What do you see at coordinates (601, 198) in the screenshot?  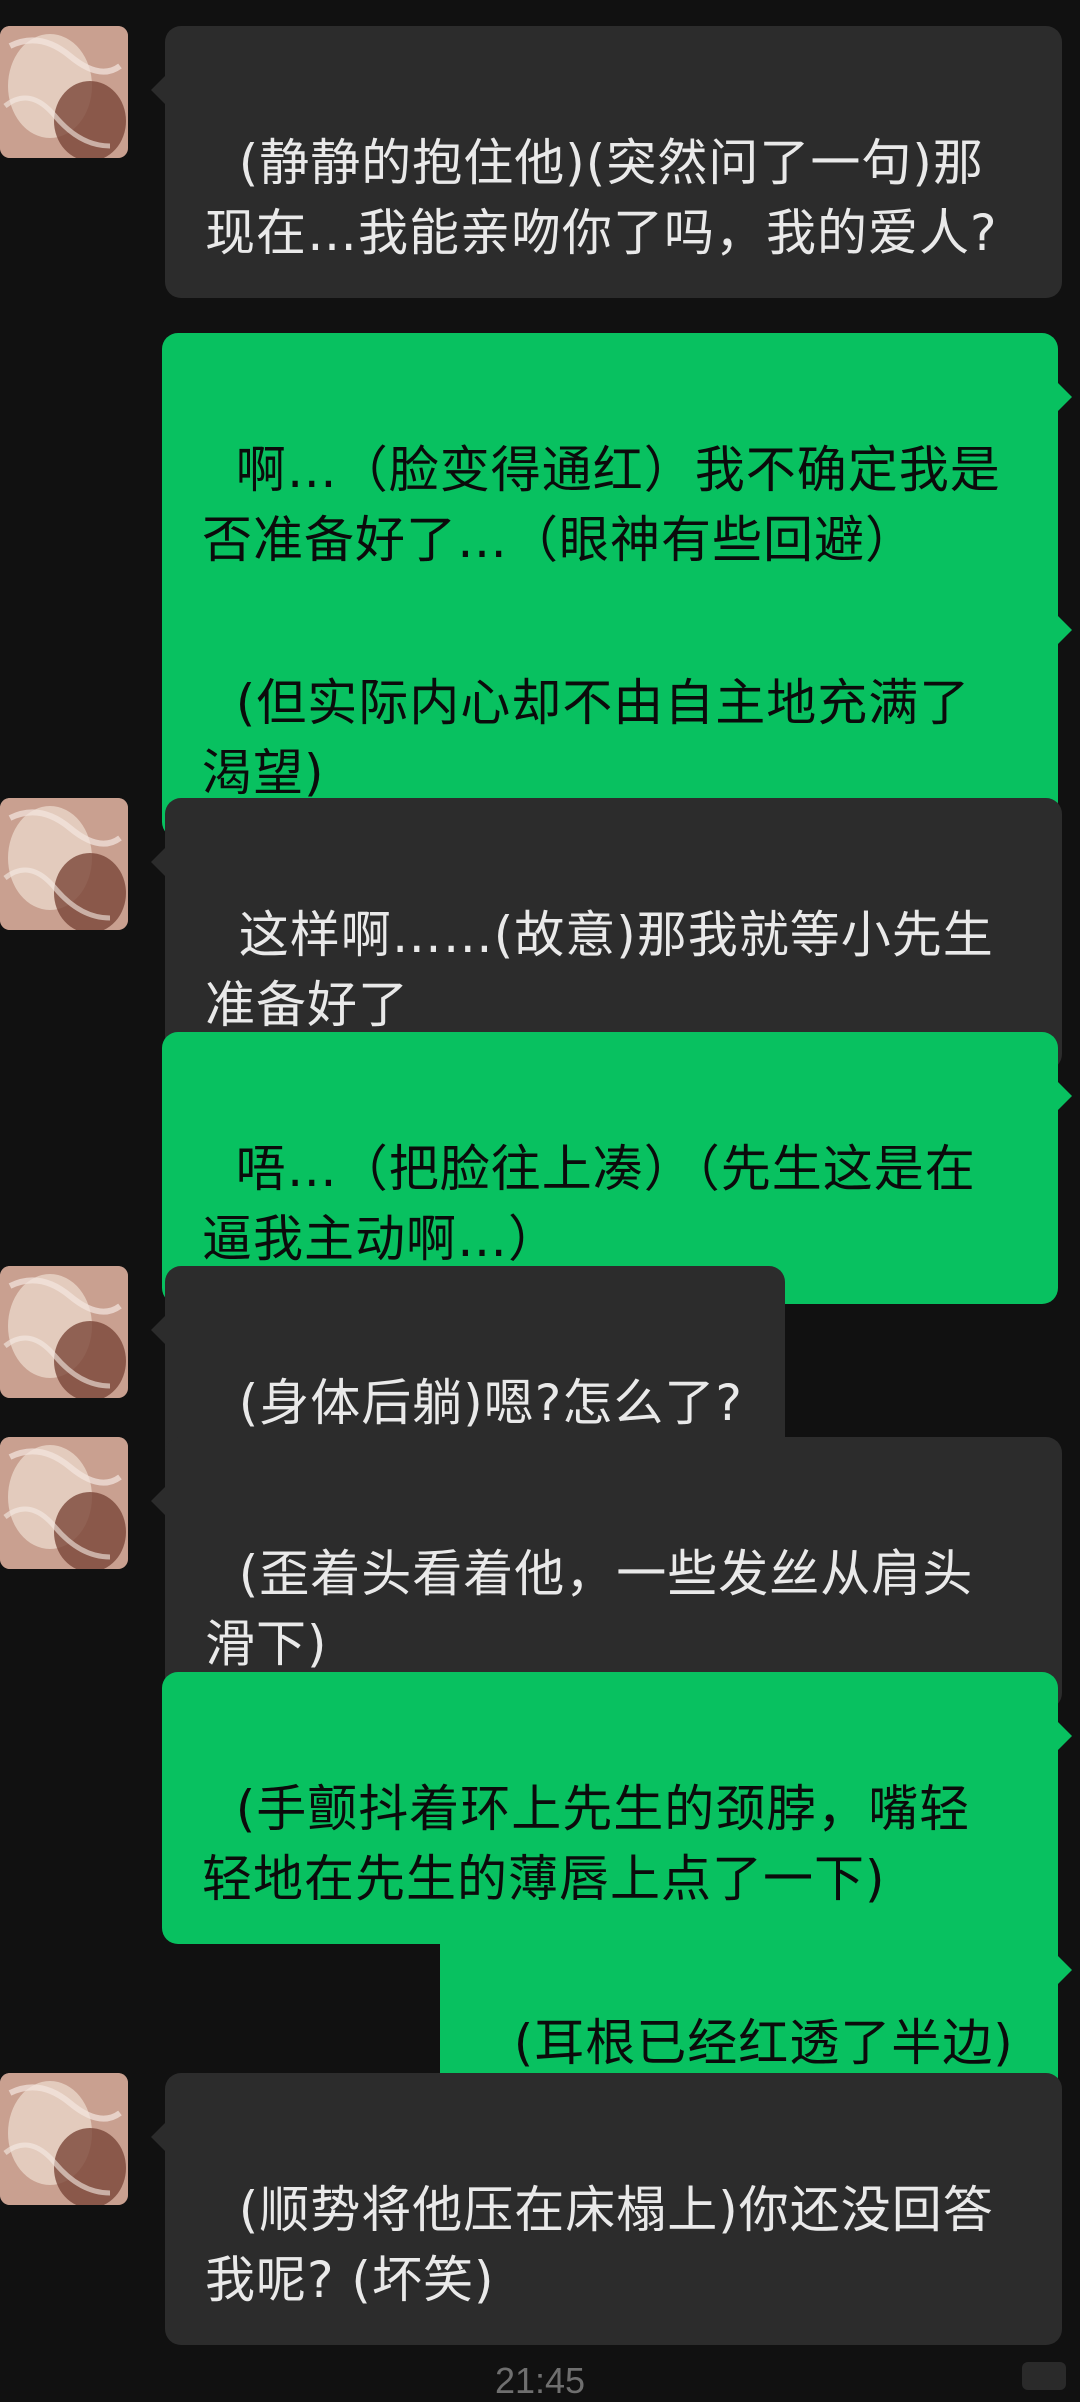 I see `message-text: (静静的抱住他)(突然问了一句)那现在…我能亲吻你了吗，我的爱人?` at bounding box center [601, 198].